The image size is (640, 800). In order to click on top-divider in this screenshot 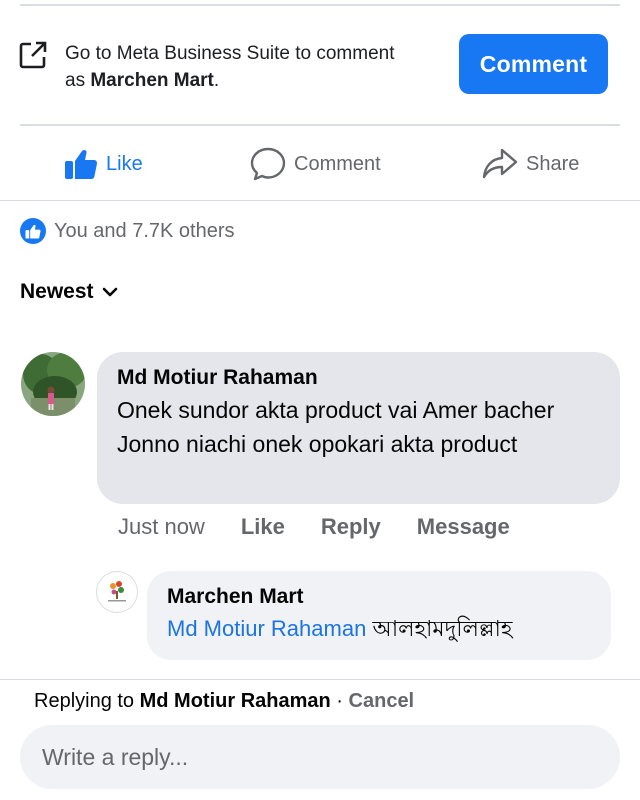, I will do `click(320, 5)`.